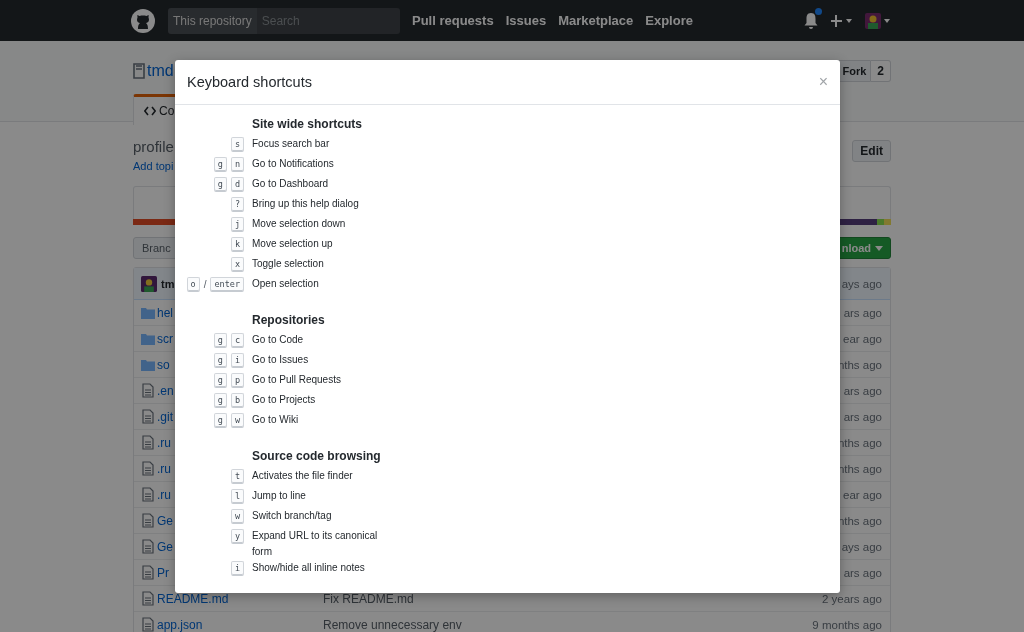 This screenshot has width=1024, height=632. What do you see at coordinates (315, 544) in the screenshot?
I see `shortcut-description: Expand URL to its canonical form` at bounding box center [315, 544].